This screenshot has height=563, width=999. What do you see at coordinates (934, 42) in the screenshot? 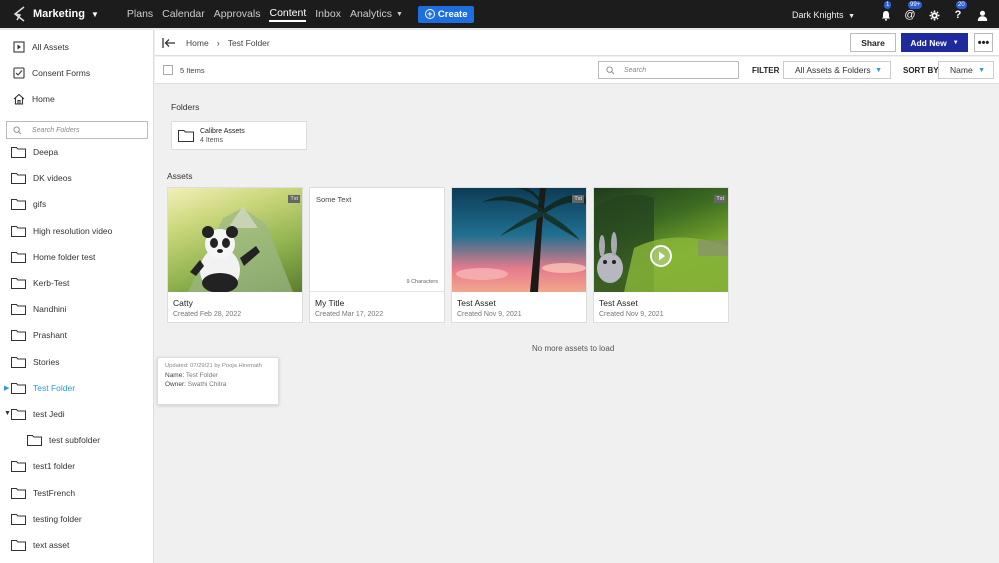
I see `add-new-button: Add New ▼` at bounding box center [934, 42].